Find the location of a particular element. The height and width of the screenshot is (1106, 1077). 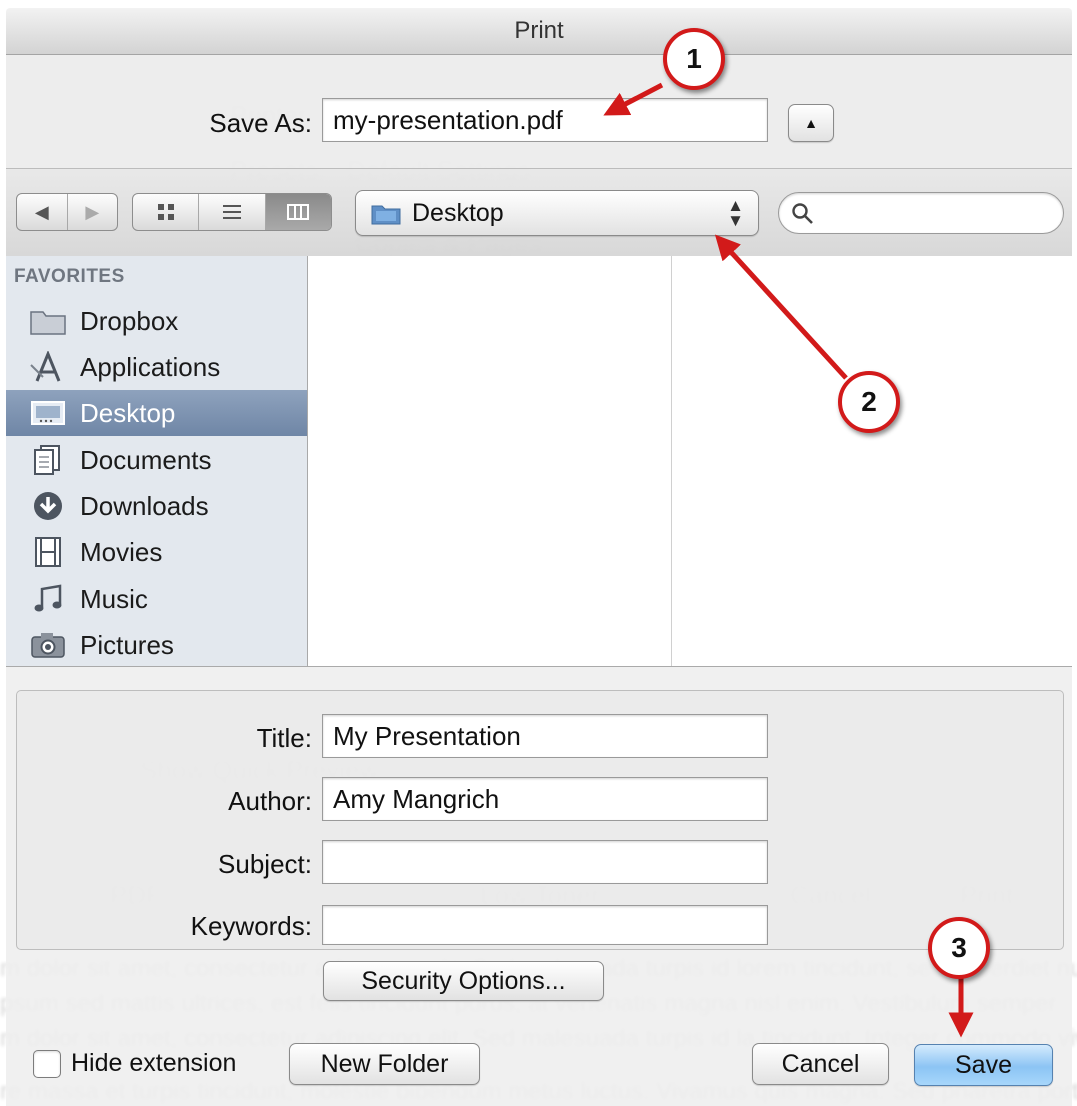

annotation-marker-1: 1 is located at coordinates (694, 59).